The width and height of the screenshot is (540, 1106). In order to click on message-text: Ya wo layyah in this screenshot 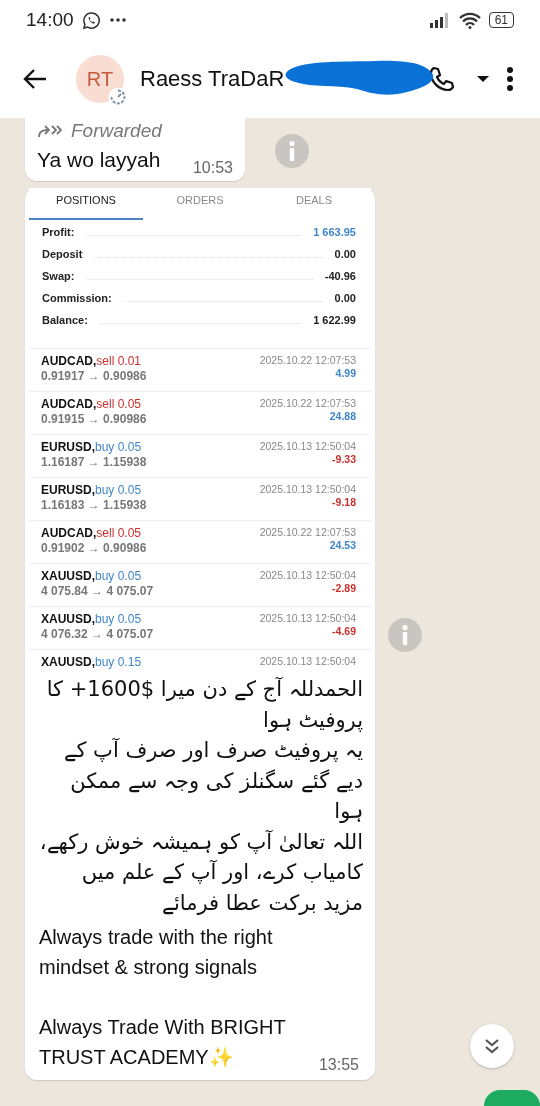, I will do `click(99, 160)`.